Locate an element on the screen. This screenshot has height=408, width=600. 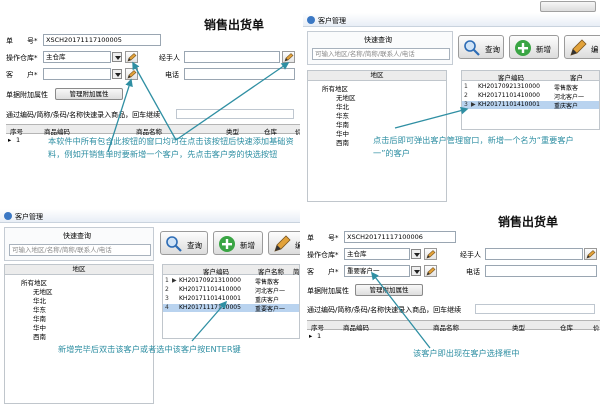
table-row: 1 ▶ KH20170921310000 零售散客 is located at coordinates (231, 281).